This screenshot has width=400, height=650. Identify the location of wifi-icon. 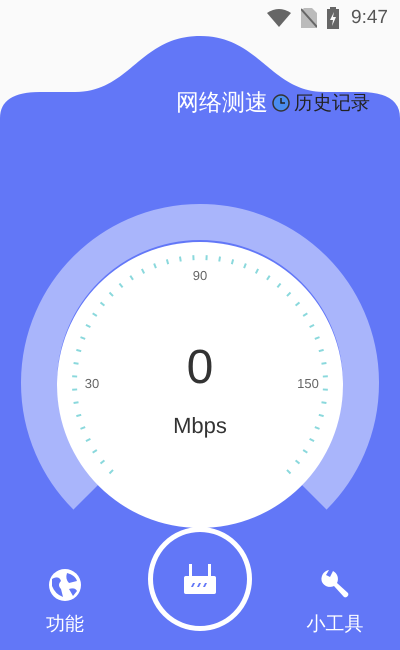
(279, 18).